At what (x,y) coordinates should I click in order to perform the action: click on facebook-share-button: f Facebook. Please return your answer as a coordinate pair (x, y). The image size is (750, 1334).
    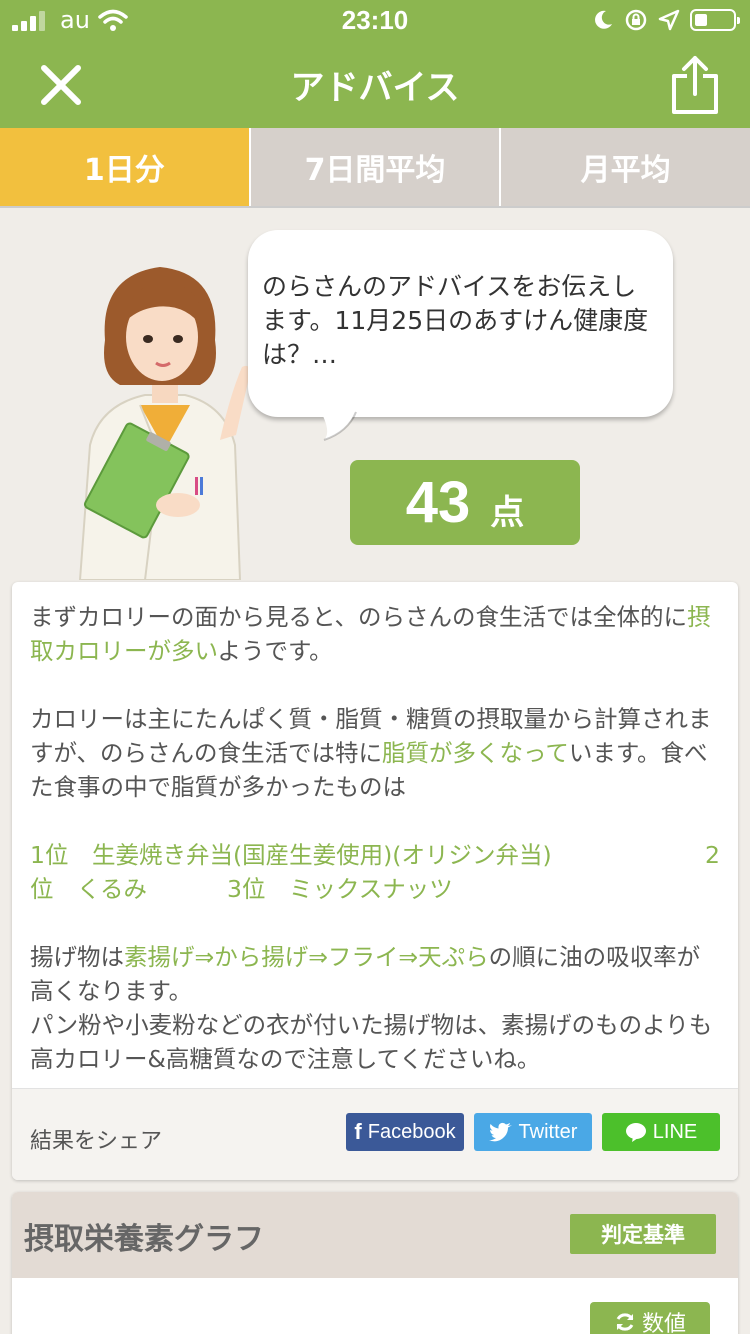
    Looking at the image, I should click on (405, 1132).